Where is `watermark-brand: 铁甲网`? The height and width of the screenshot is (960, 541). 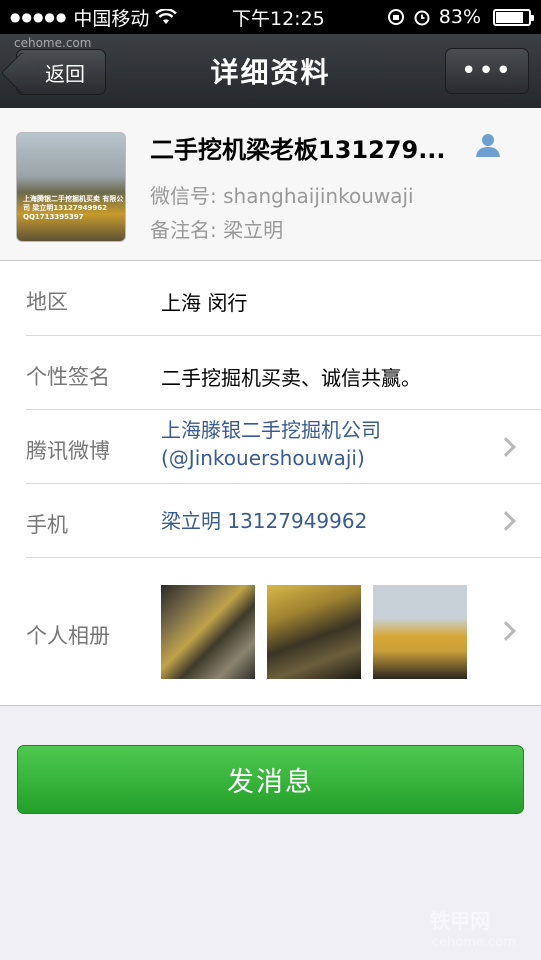 watermark-brand: 铁甲网 is located at coordinates (460, 921).